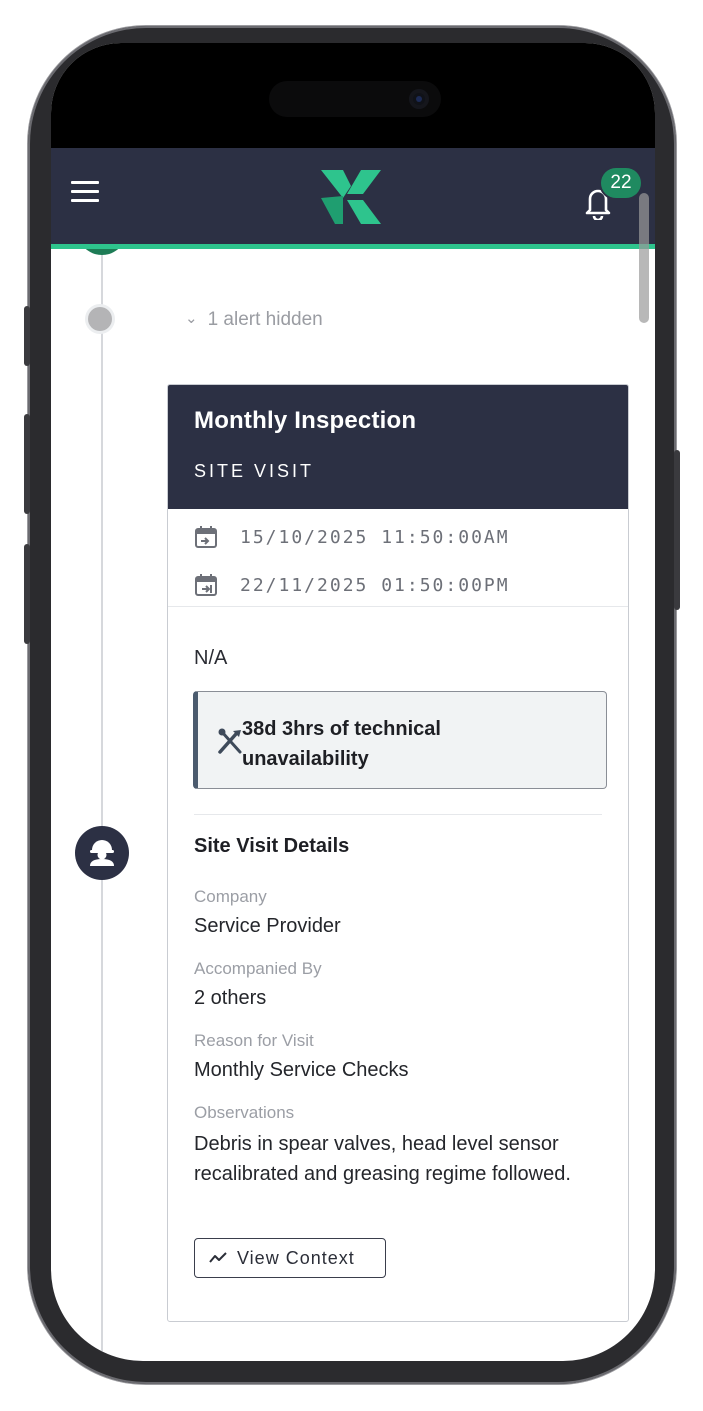 The image size is (703, 1411). What do you see at coordinates (230, 998) in the screenshot?
I see `accompanied-value: 2 others` at bounding box center [230, 998].